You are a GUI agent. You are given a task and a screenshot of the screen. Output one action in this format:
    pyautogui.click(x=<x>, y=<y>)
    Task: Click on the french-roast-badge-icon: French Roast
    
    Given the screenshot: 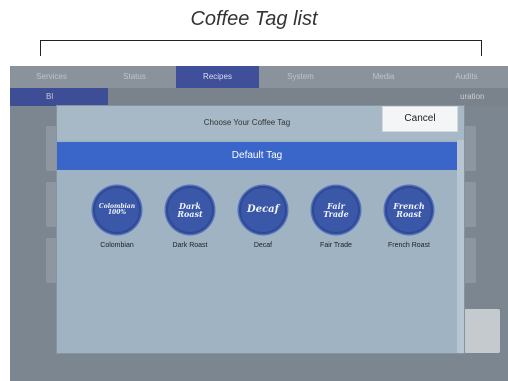 What is the action you would take?
    pyautogui.click(x=409, y=210)
    